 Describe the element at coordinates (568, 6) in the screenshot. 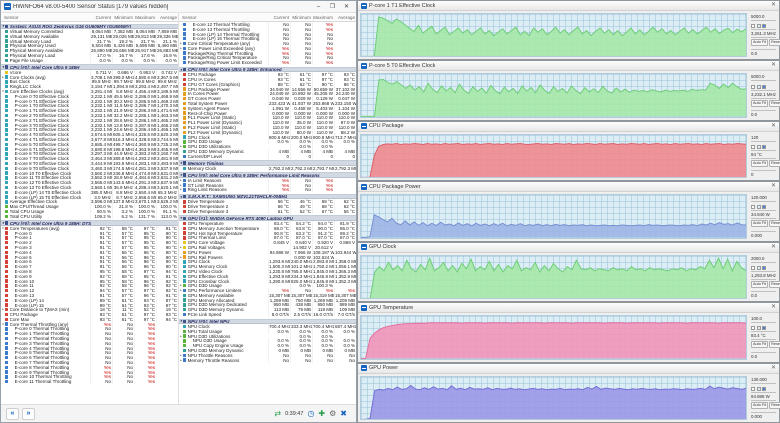

I see `graph-titlebar: P-core 1 T1 Effective Clock ✕` at that location.